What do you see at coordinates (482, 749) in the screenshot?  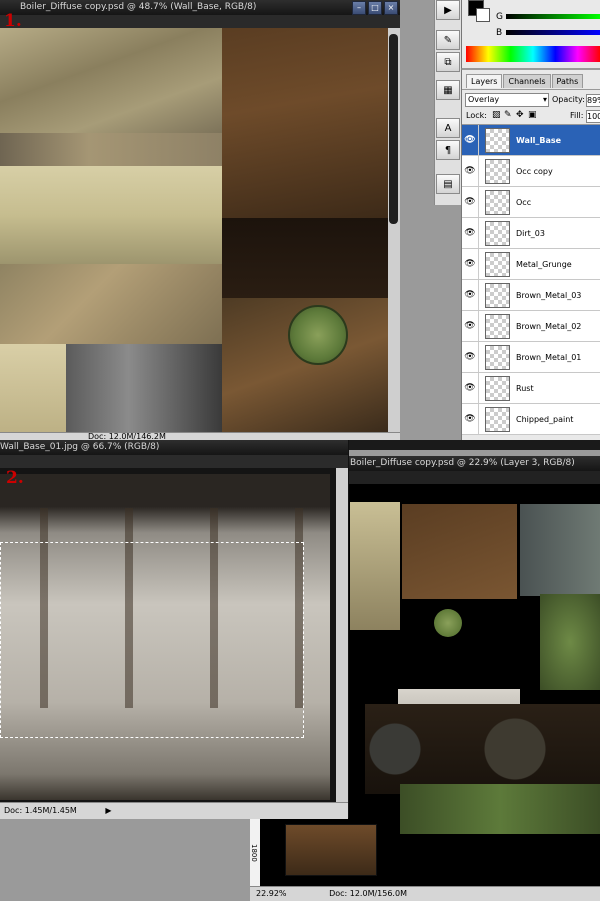 I see `texture-gears` at bounding box center [482, 749].